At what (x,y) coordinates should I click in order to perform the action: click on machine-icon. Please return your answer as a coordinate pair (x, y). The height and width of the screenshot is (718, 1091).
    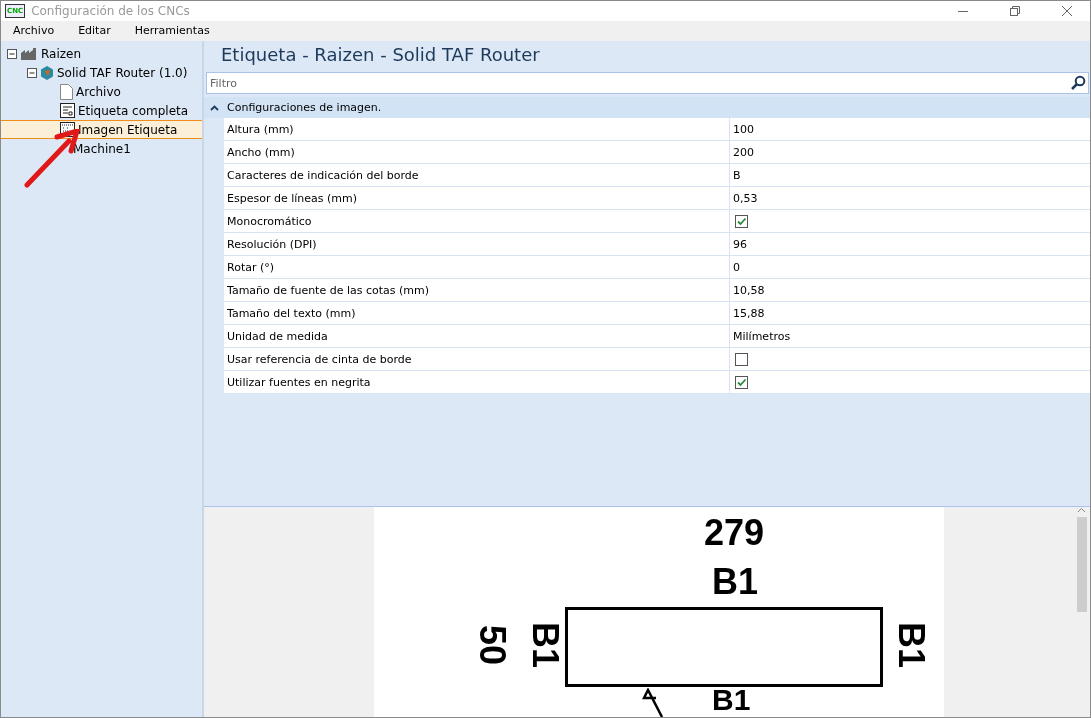
    Looking at the image, I should click on (47, 72).